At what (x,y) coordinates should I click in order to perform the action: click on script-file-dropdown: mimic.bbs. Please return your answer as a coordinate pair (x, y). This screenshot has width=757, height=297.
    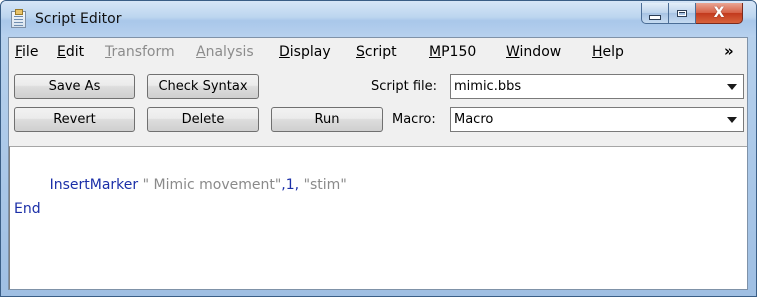
    Looking at the image, I should click on (597, 86).